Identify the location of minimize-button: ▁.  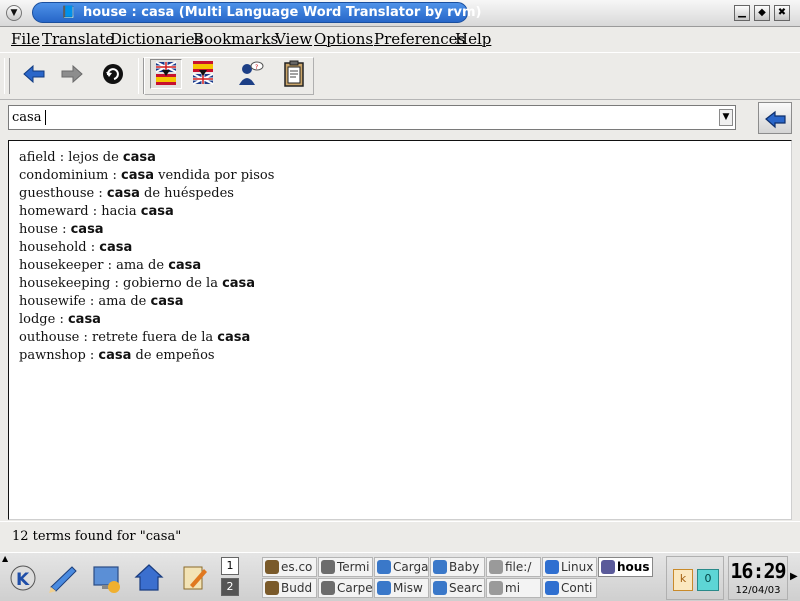
(742, 13).